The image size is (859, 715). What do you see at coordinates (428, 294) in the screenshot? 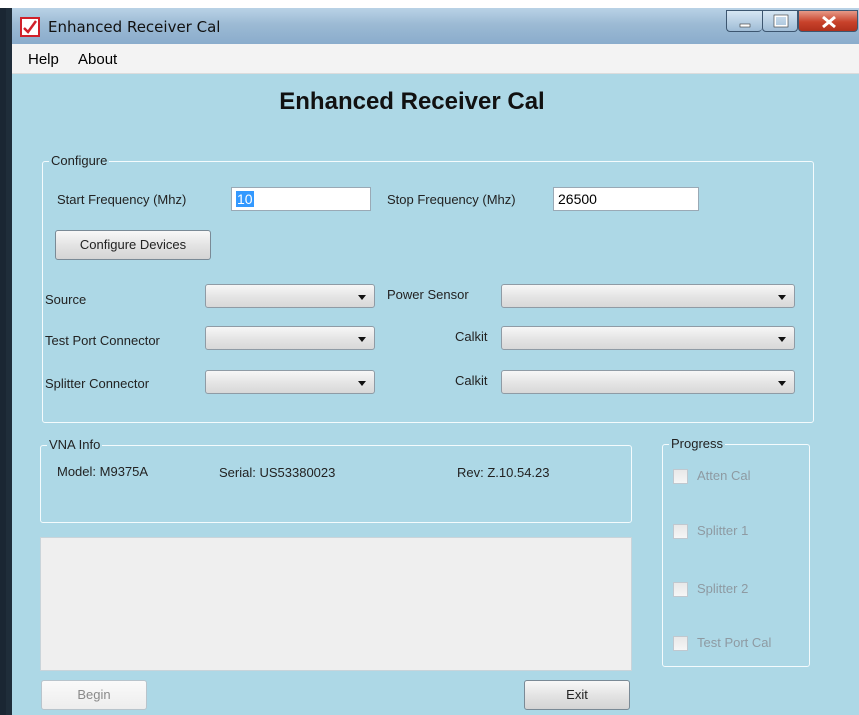
I see `power-sensor-label: Power Sensor` at bounding box center [428, 294].